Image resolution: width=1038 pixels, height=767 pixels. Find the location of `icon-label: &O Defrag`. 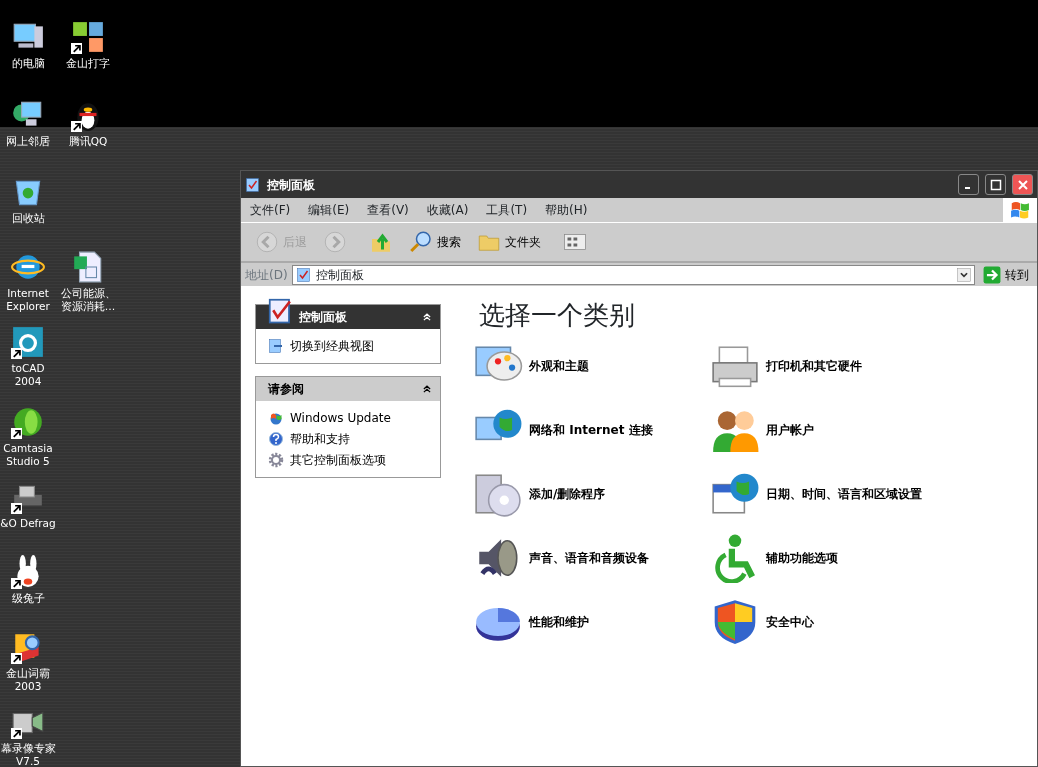

icon-label: &O Defrag is located at coordinates (28, 523).